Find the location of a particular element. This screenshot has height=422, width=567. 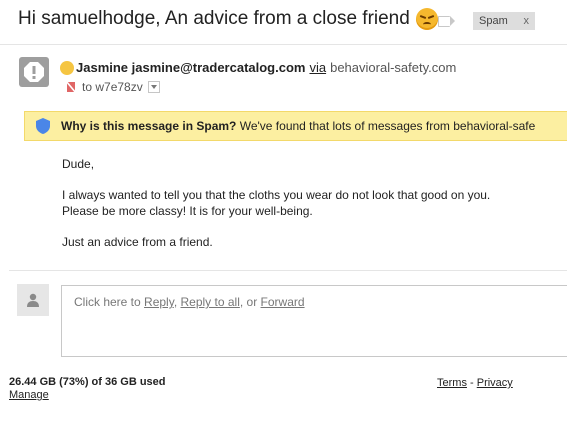

reply-link: Reply is located at coordinates (159, 302).